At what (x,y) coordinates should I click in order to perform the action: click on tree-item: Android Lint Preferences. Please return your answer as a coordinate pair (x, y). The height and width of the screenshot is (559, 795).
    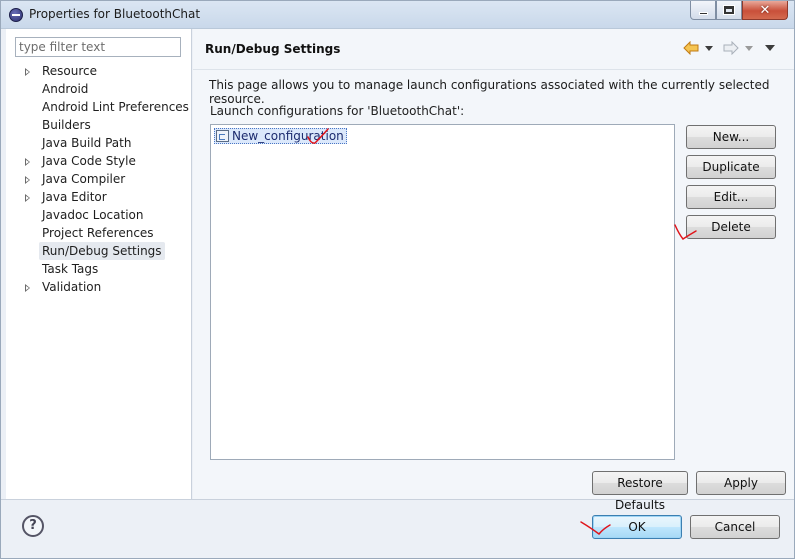
    Looking at the image, I should click on (99, 107).